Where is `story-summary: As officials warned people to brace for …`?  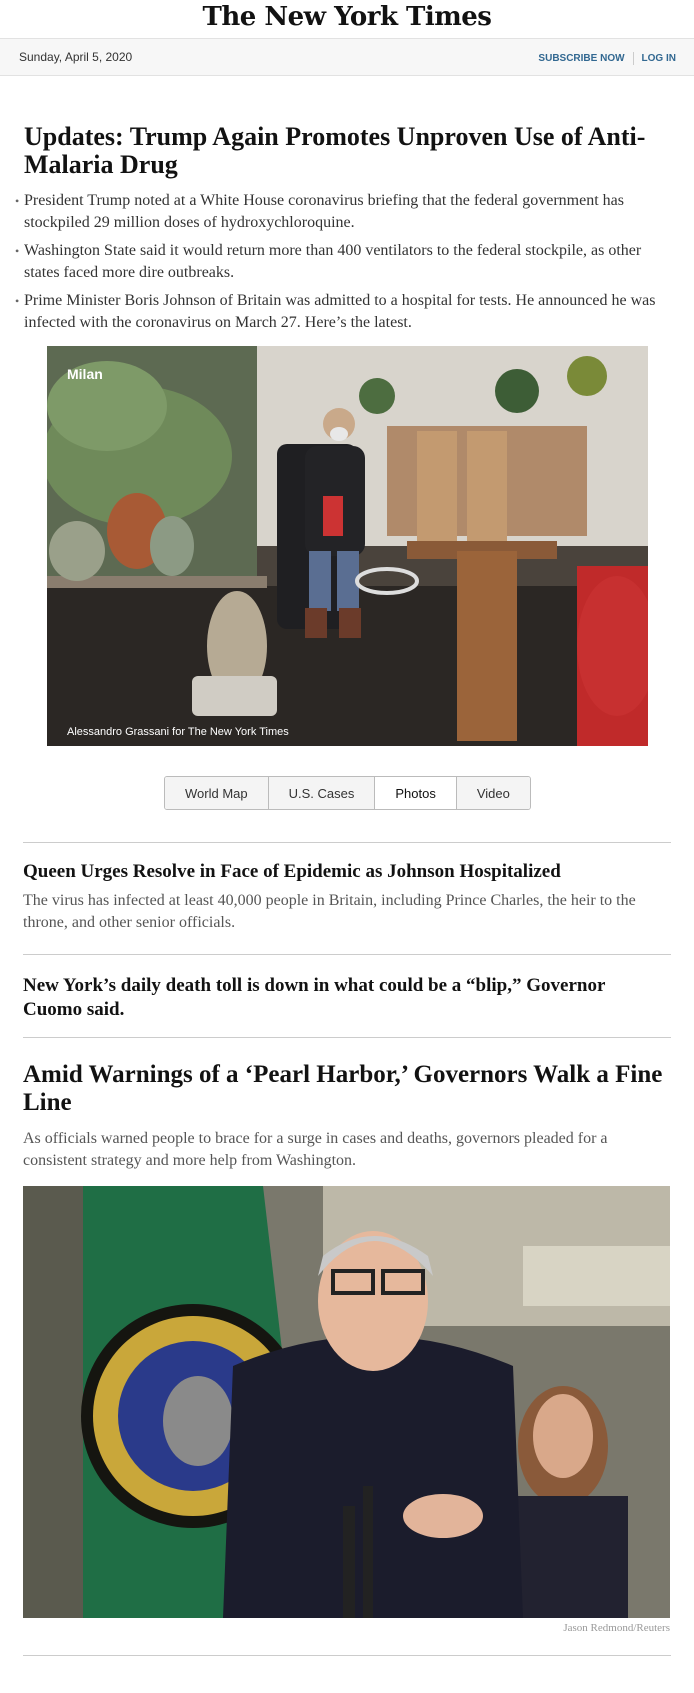
story-summary: As officials warned people to brace for … is located at coordinates (315, 1149).